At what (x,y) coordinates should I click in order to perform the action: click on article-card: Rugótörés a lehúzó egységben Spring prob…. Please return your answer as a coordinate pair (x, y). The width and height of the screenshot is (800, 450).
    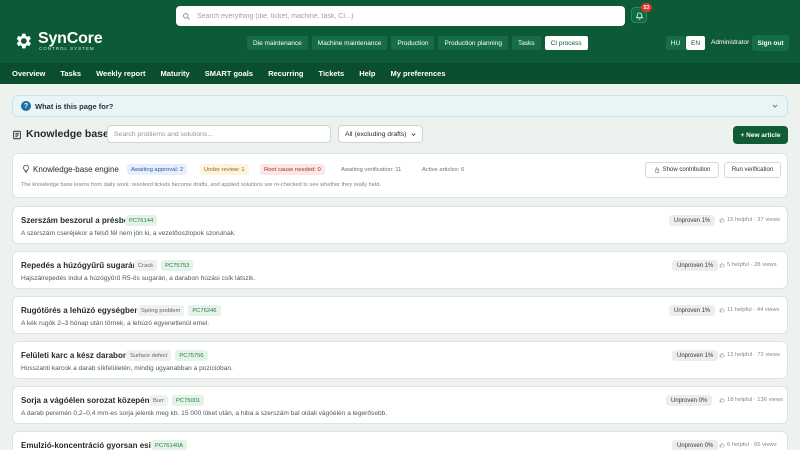
    Looking at the image, I should click on (400, 315).